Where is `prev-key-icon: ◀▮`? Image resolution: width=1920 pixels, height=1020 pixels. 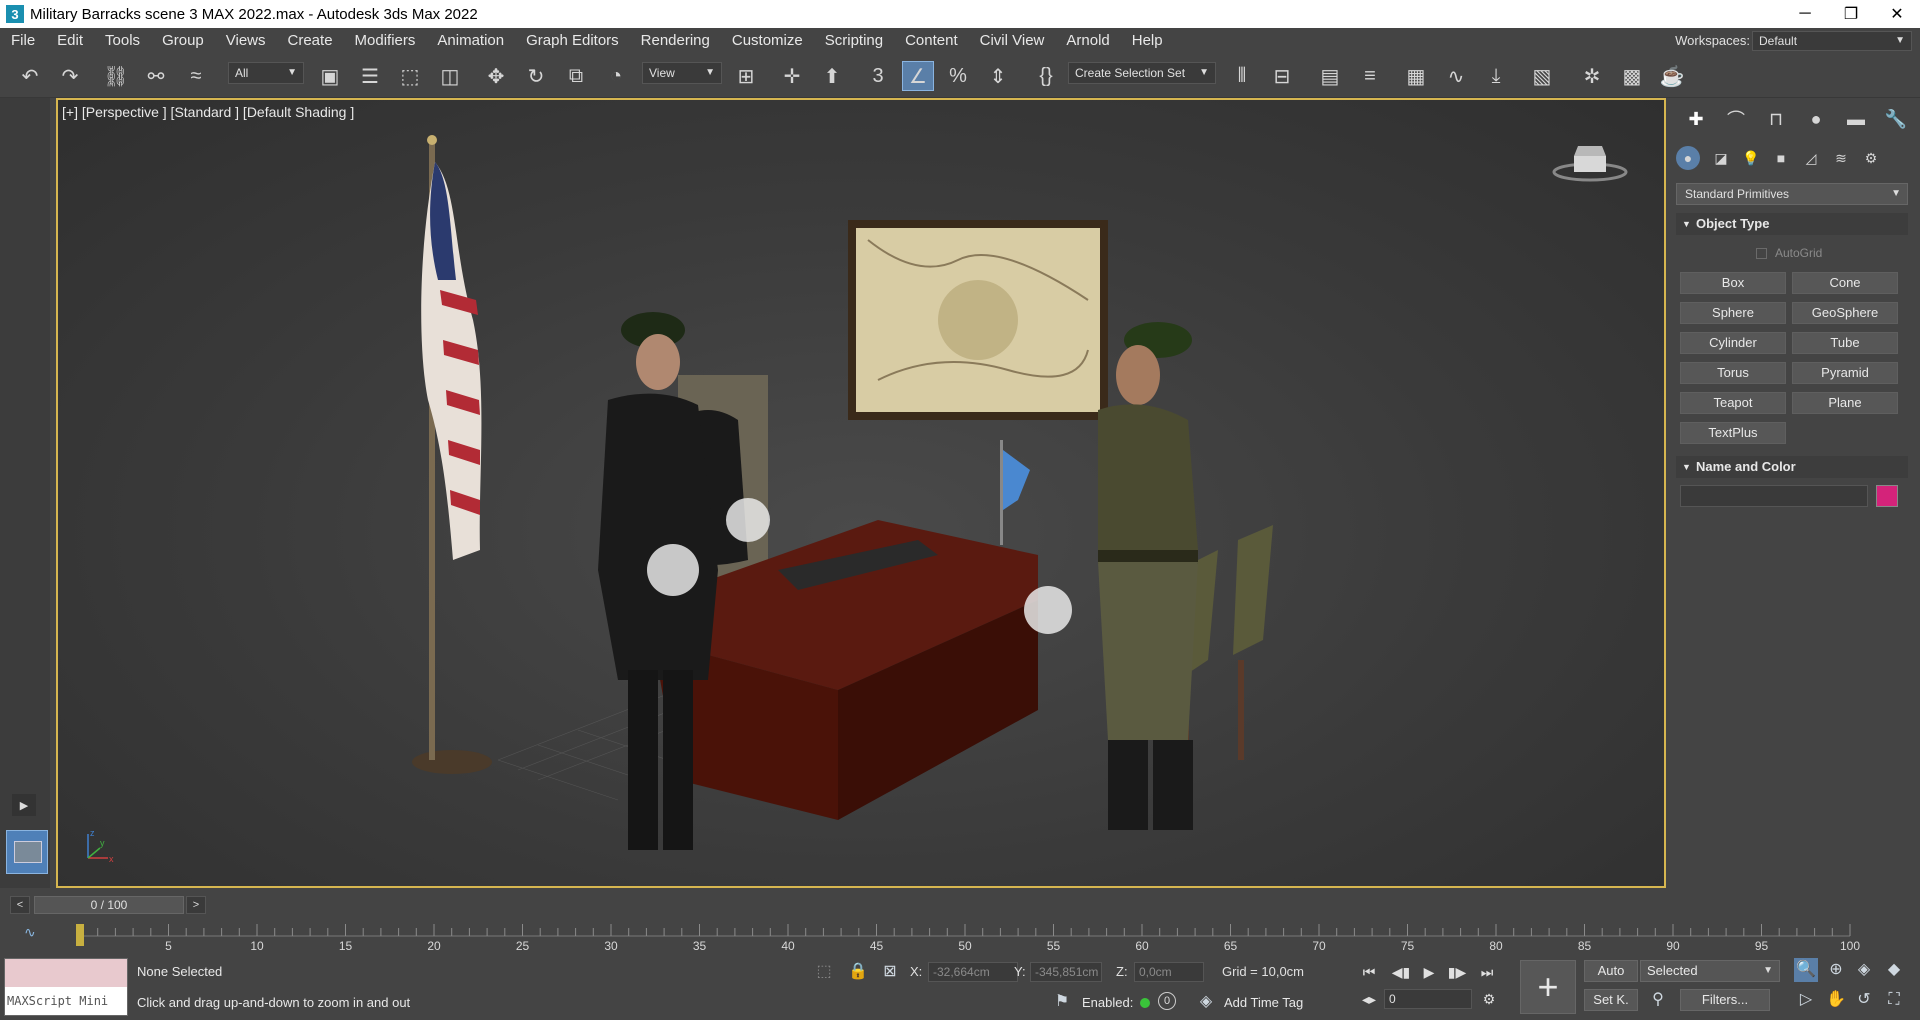 prev-key-icon: ◀▮ is located at coordinates (1401, 972).